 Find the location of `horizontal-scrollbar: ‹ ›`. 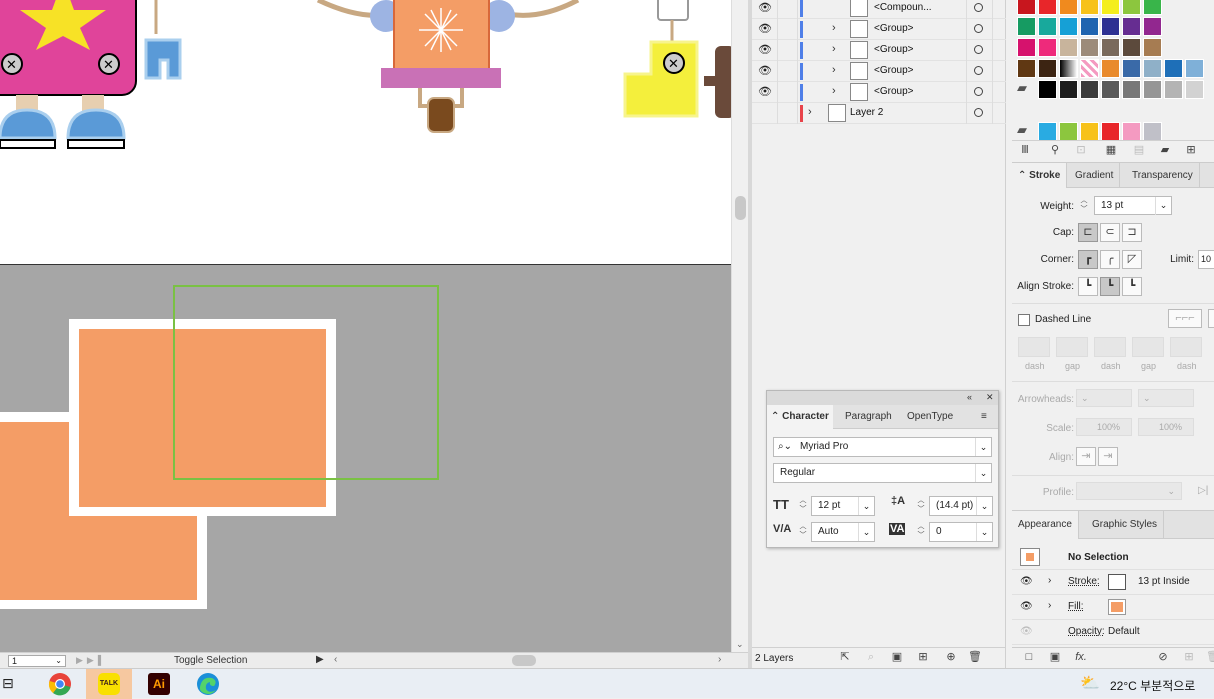

horizontal-scrollbar: ‹ › is located at coordinates (530, 660).